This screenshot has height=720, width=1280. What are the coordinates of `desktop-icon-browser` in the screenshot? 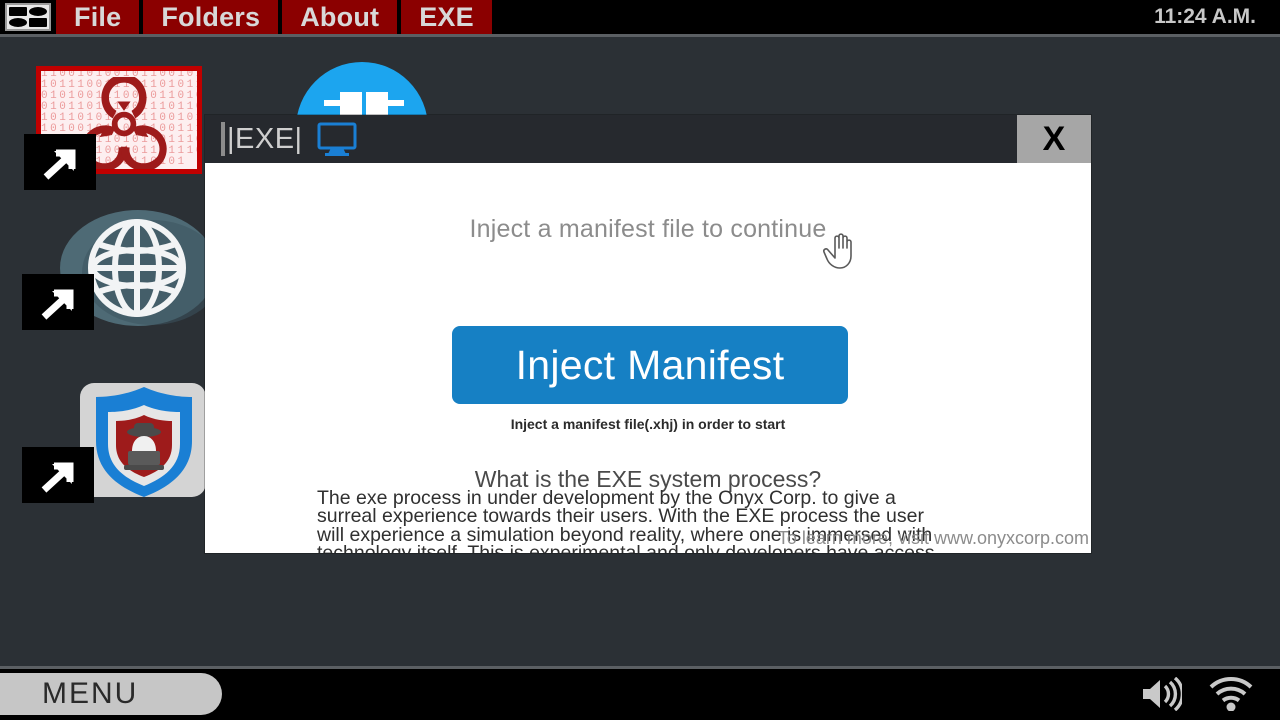 It's located at (122, 270).